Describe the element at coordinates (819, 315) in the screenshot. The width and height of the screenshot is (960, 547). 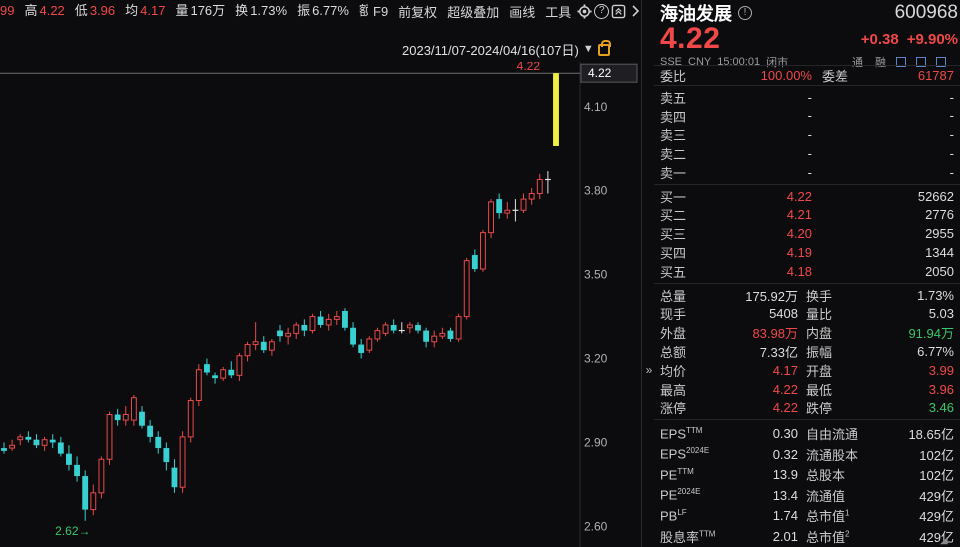
I see `stat-label: 量比` at that location.